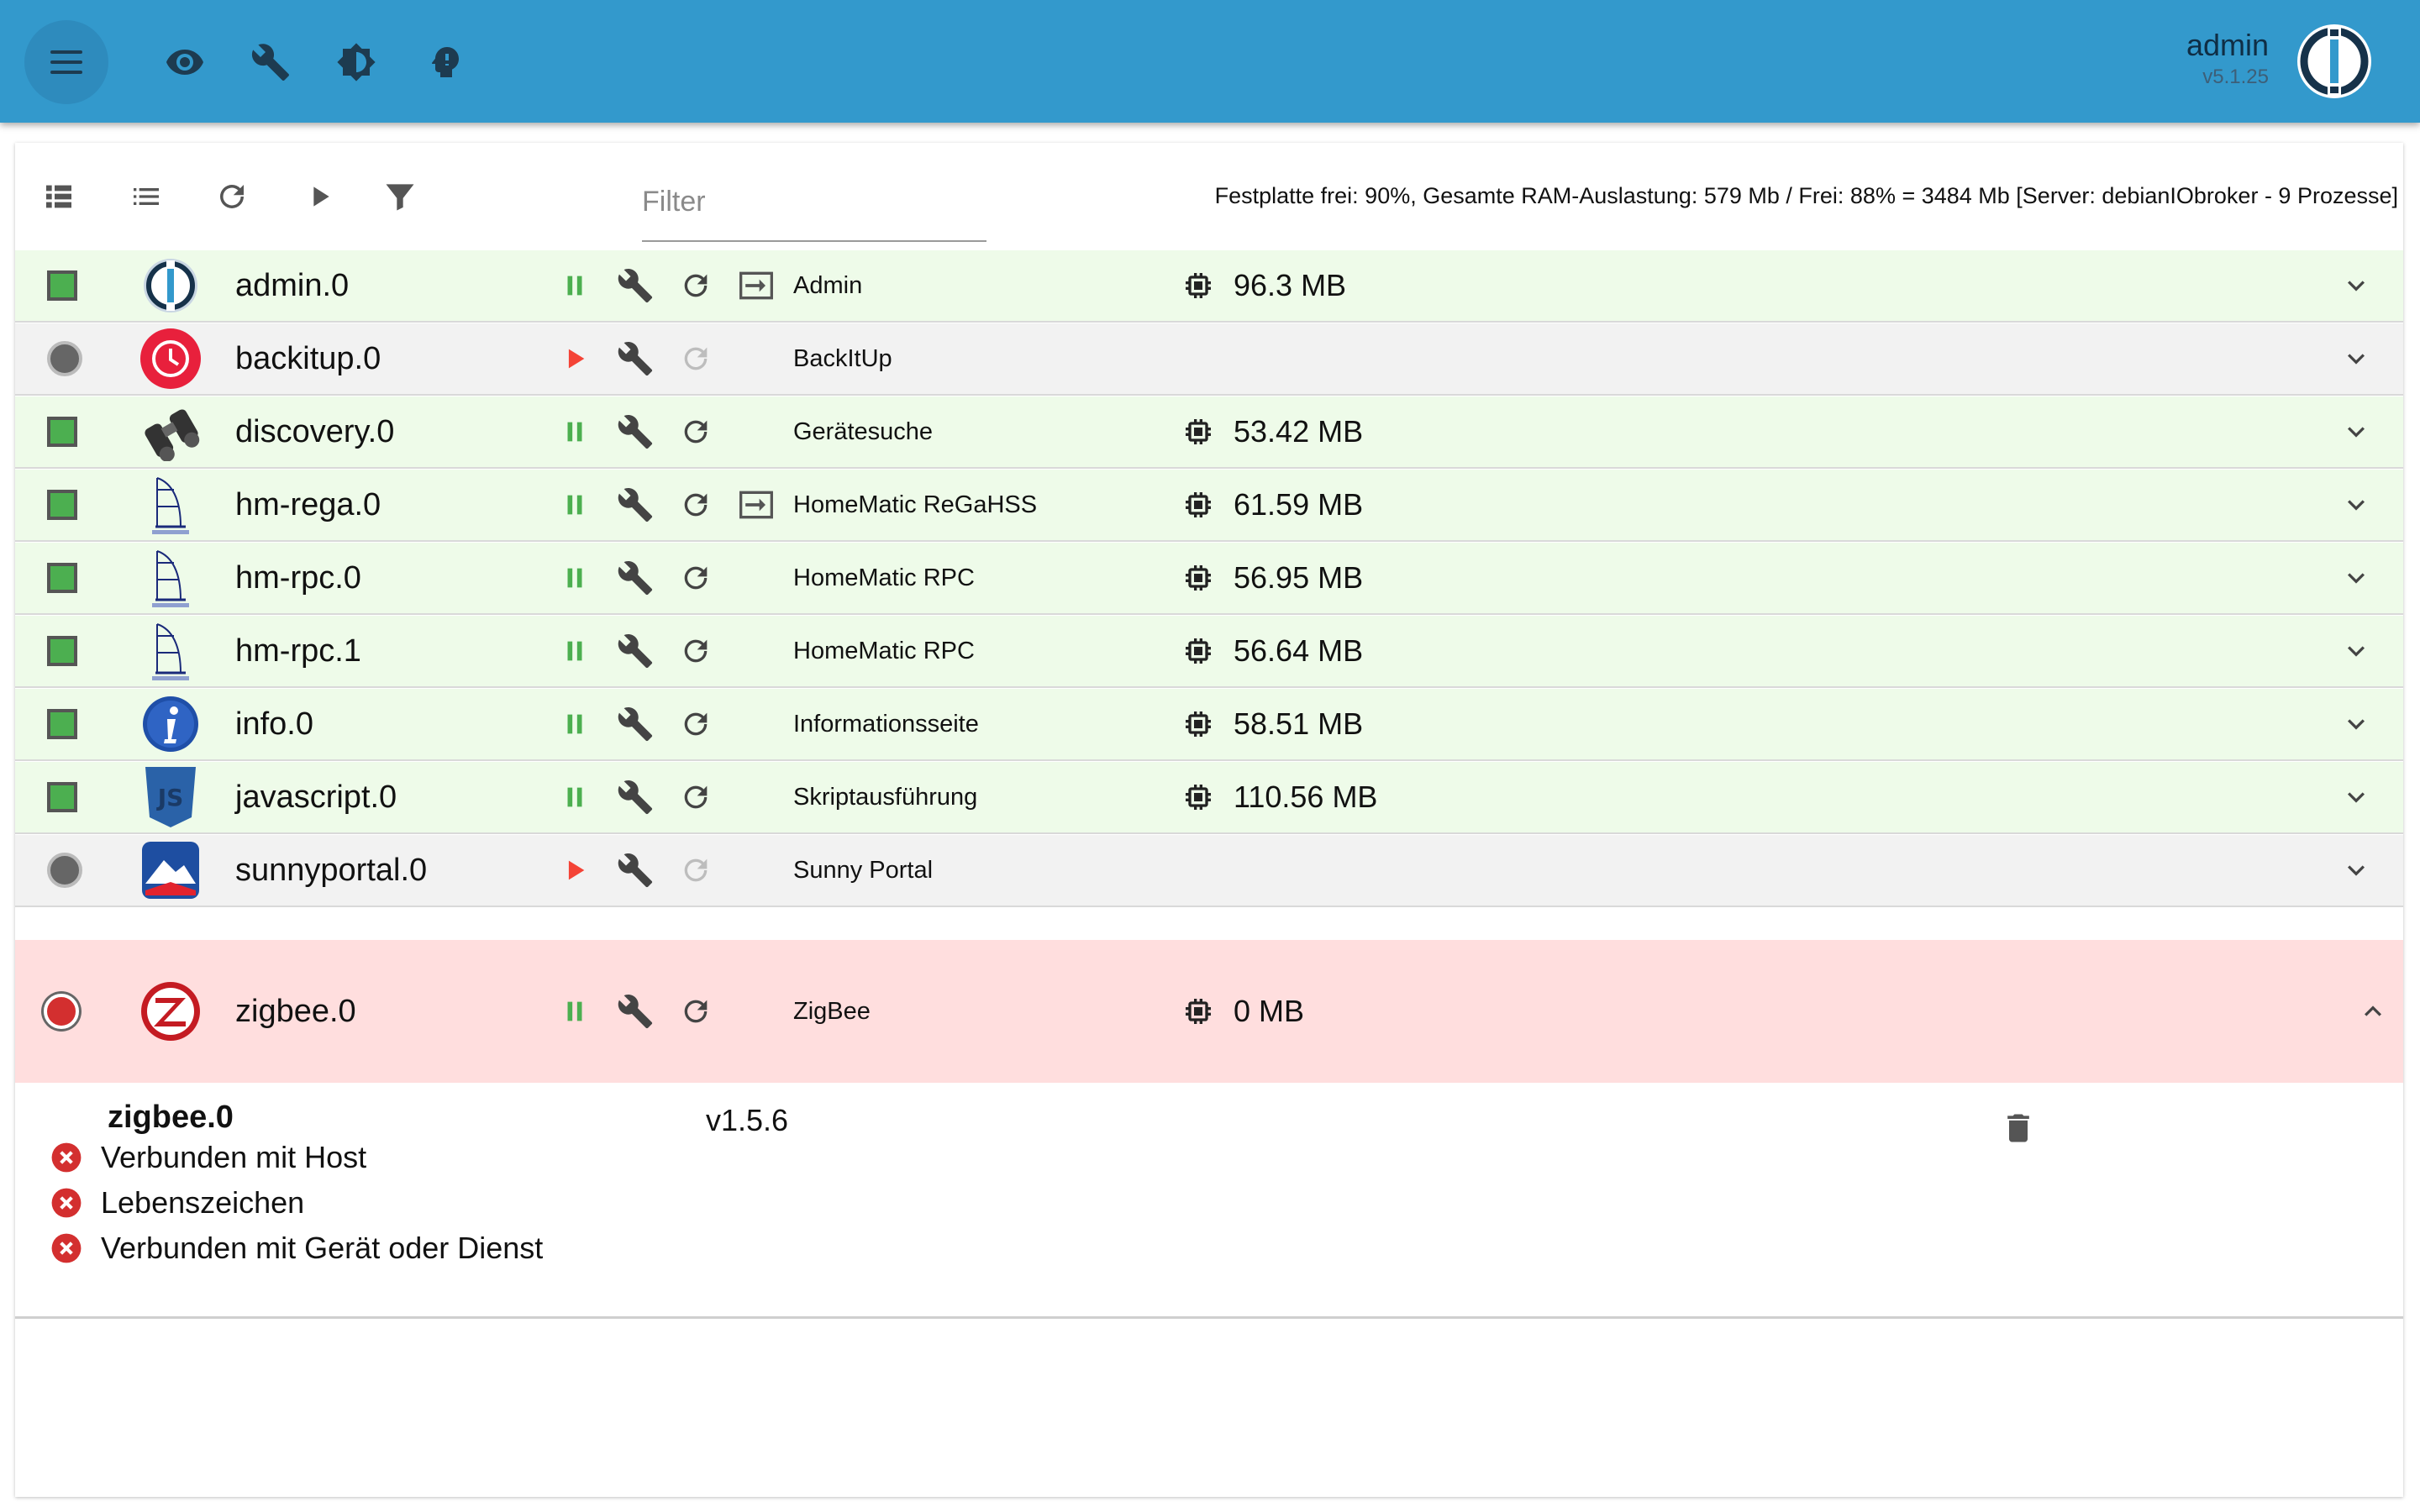  What do you see at coordinates (1209, 506) in the screenshot?
I see `instance-row: hm-rega.0 HomeMatic ReGaHSS 61.59 MB` at bounding box center [1209, 506].